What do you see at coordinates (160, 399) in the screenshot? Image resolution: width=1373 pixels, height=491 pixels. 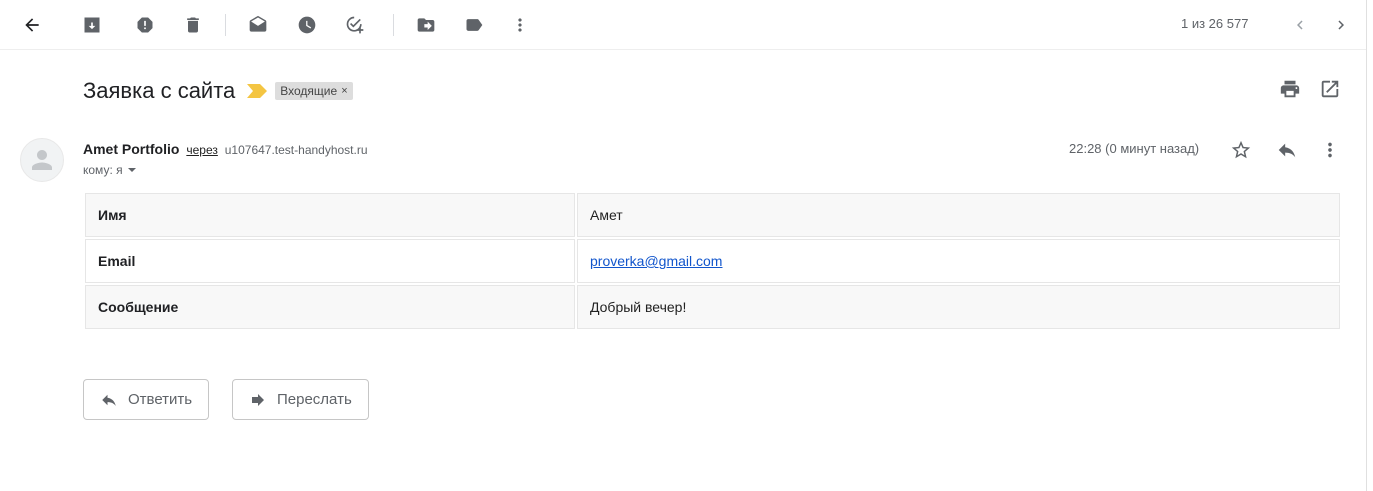 I see `reply-label: Ответить` at bounding box center [160, 399].